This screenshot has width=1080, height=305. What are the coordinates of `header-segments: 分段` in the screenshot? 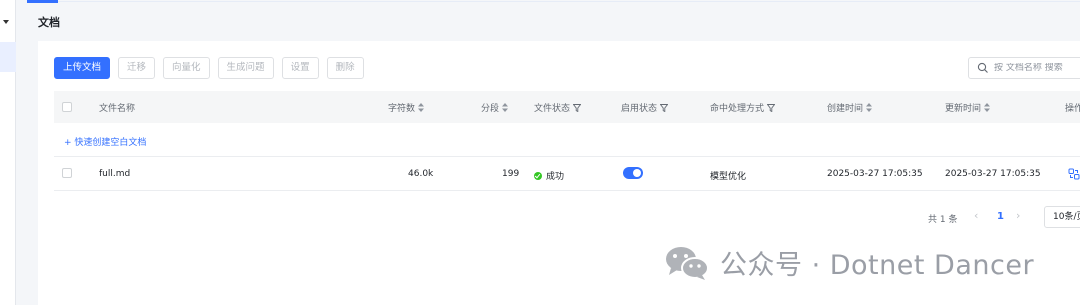 It's located at (495, 107).